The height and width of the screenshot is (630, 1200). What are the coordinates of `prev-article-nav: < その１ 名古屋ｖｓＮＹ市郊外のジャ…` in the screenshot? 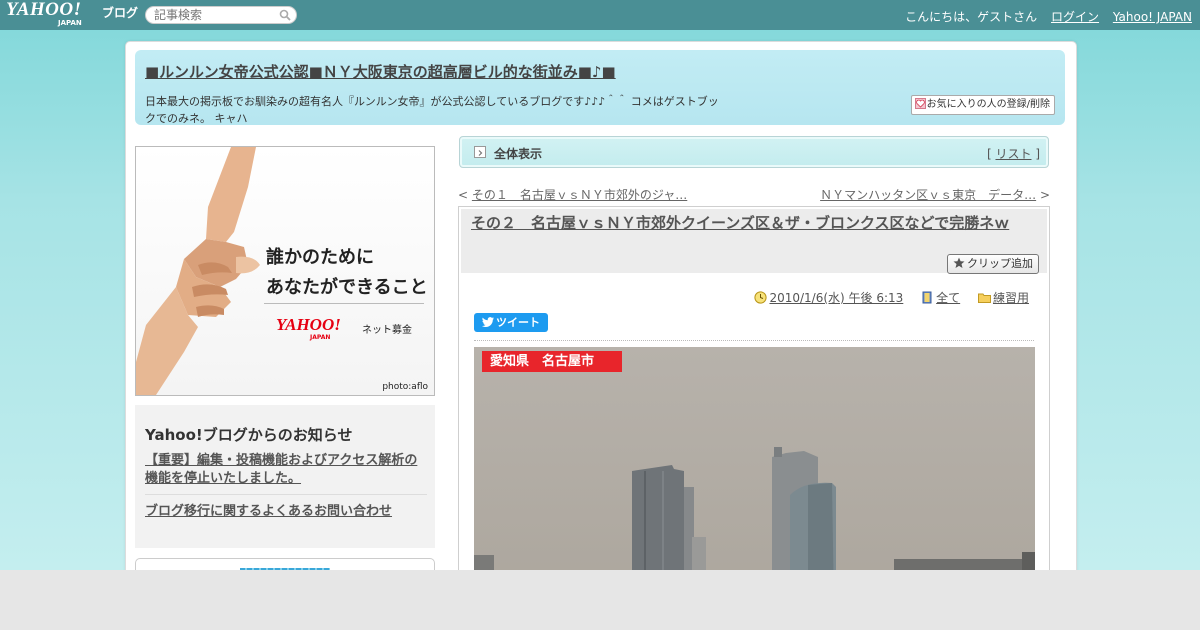 It's located at (578, 194).